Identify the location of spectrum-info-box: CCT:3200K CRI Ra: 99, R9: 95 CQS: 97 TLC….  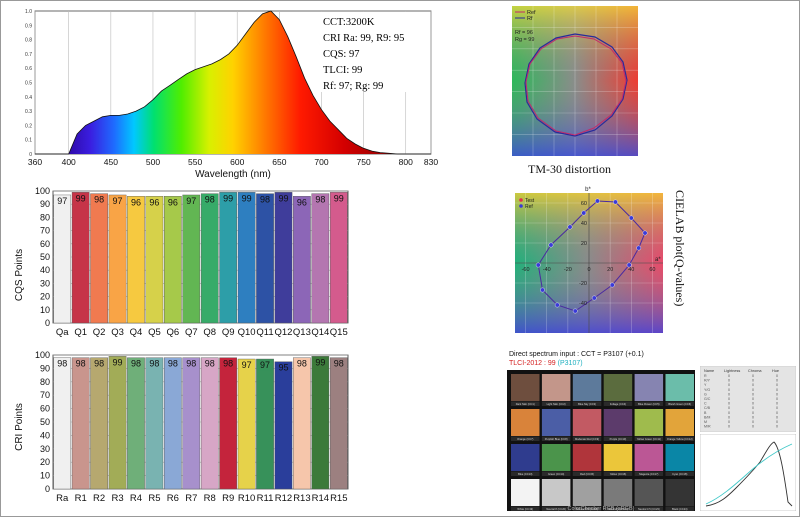
(374, 52).